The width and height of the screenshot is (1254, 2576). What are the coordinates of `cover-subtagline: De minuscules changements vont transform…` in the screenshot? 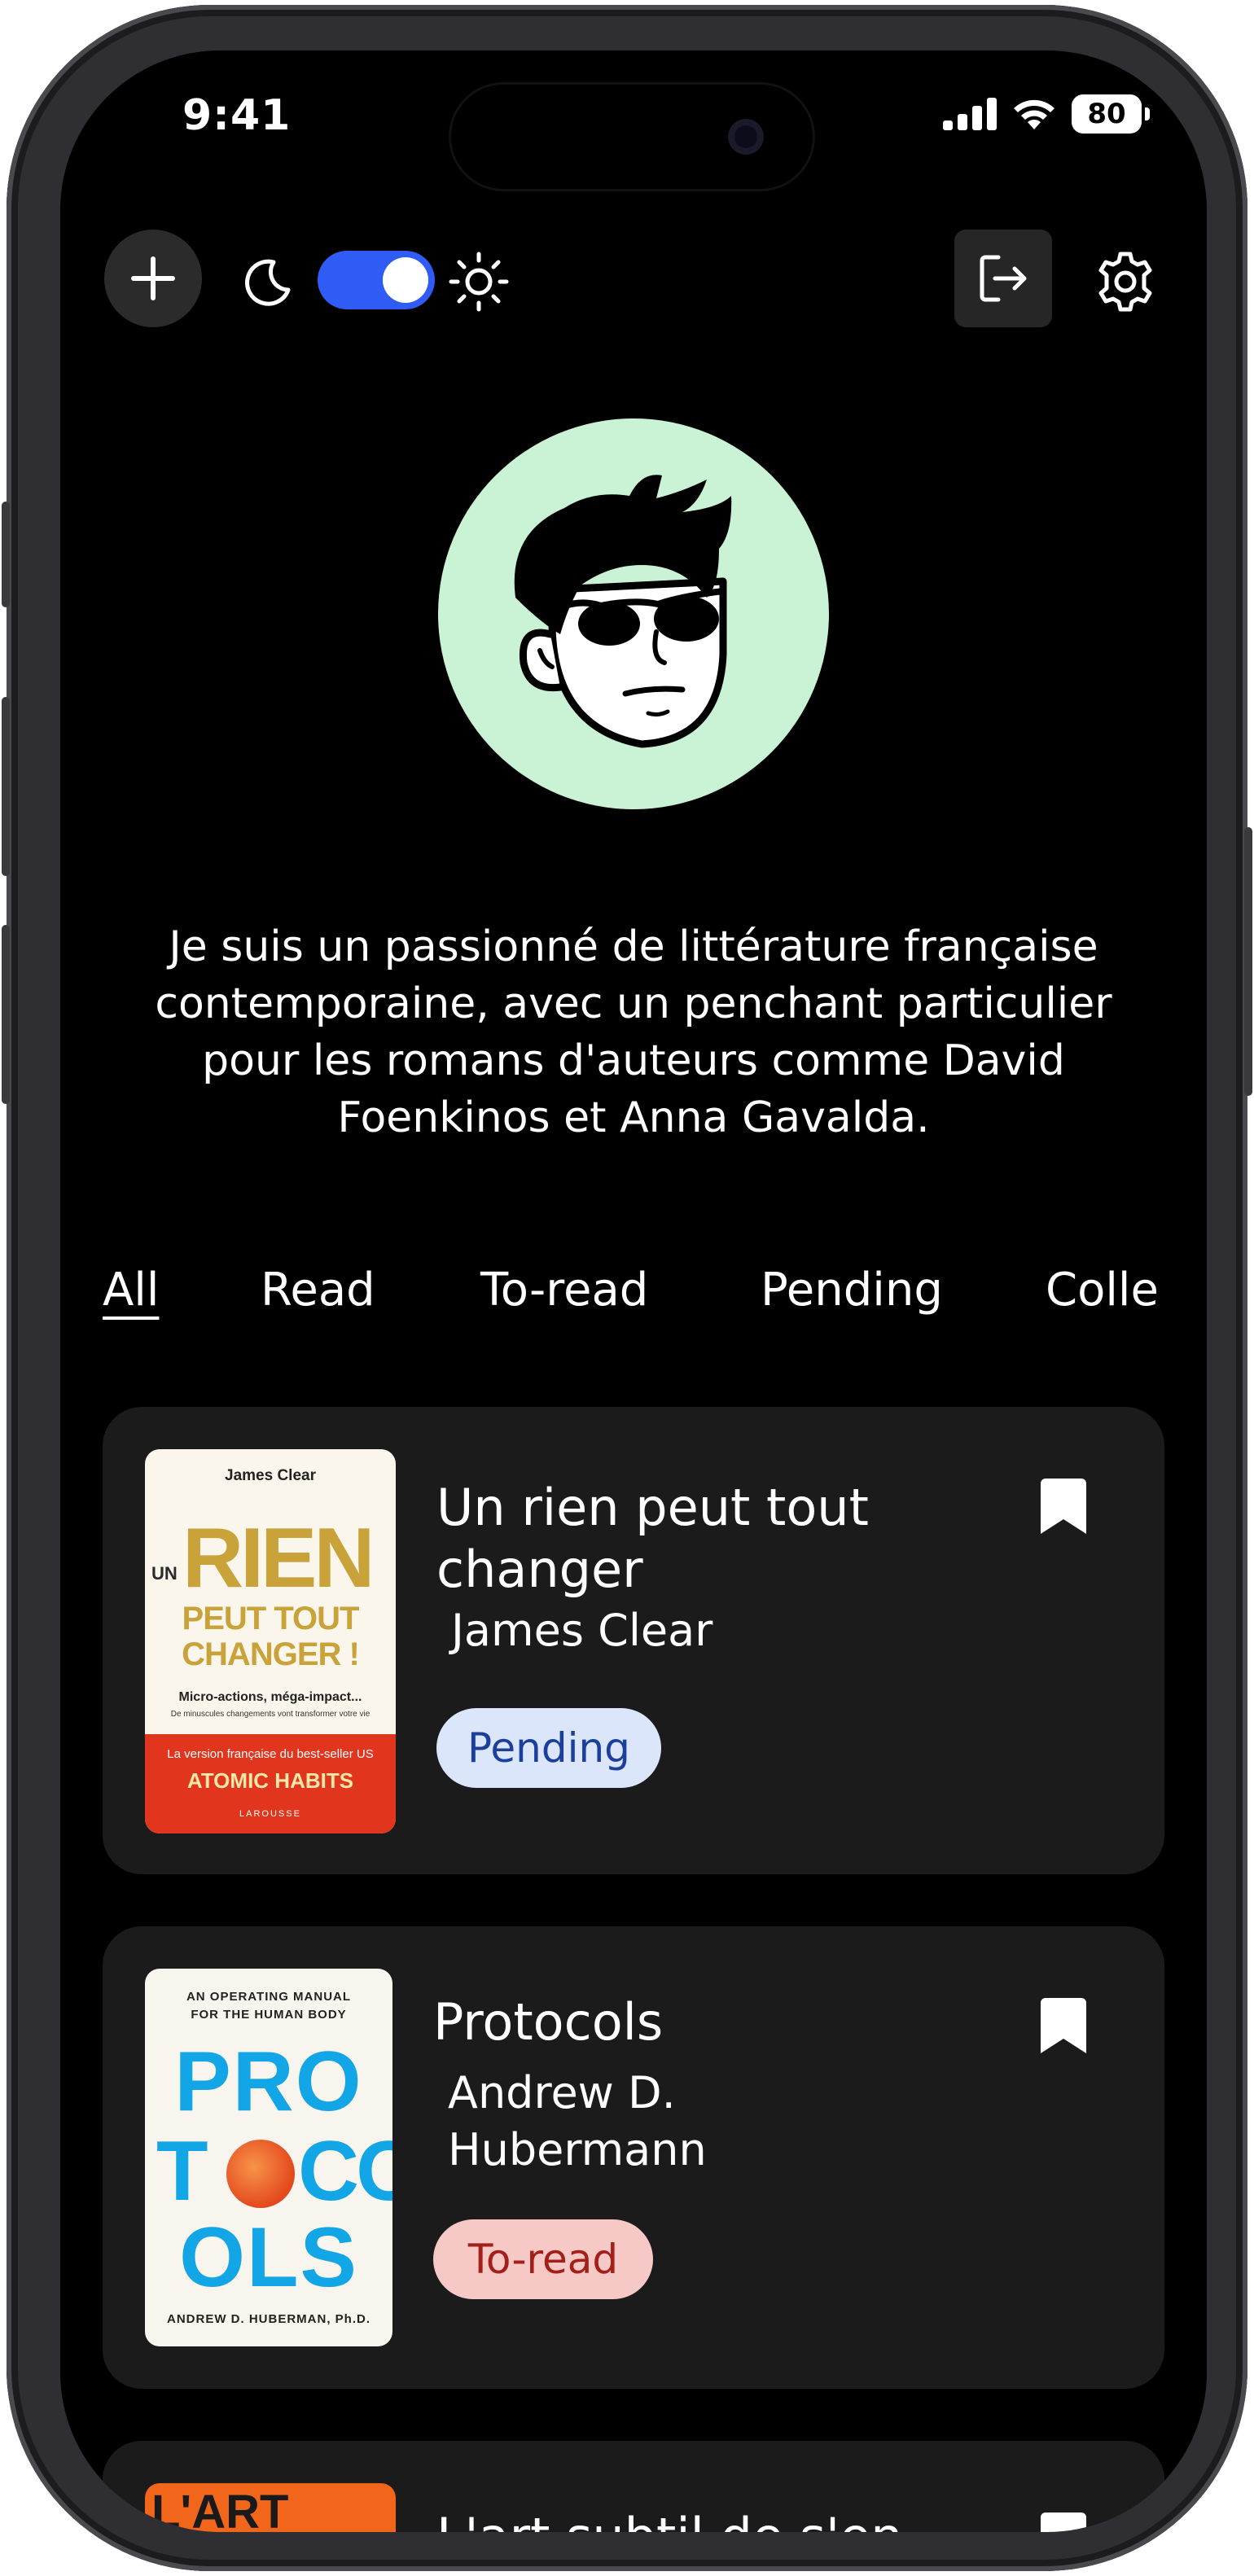 It's located at (270, 1714).